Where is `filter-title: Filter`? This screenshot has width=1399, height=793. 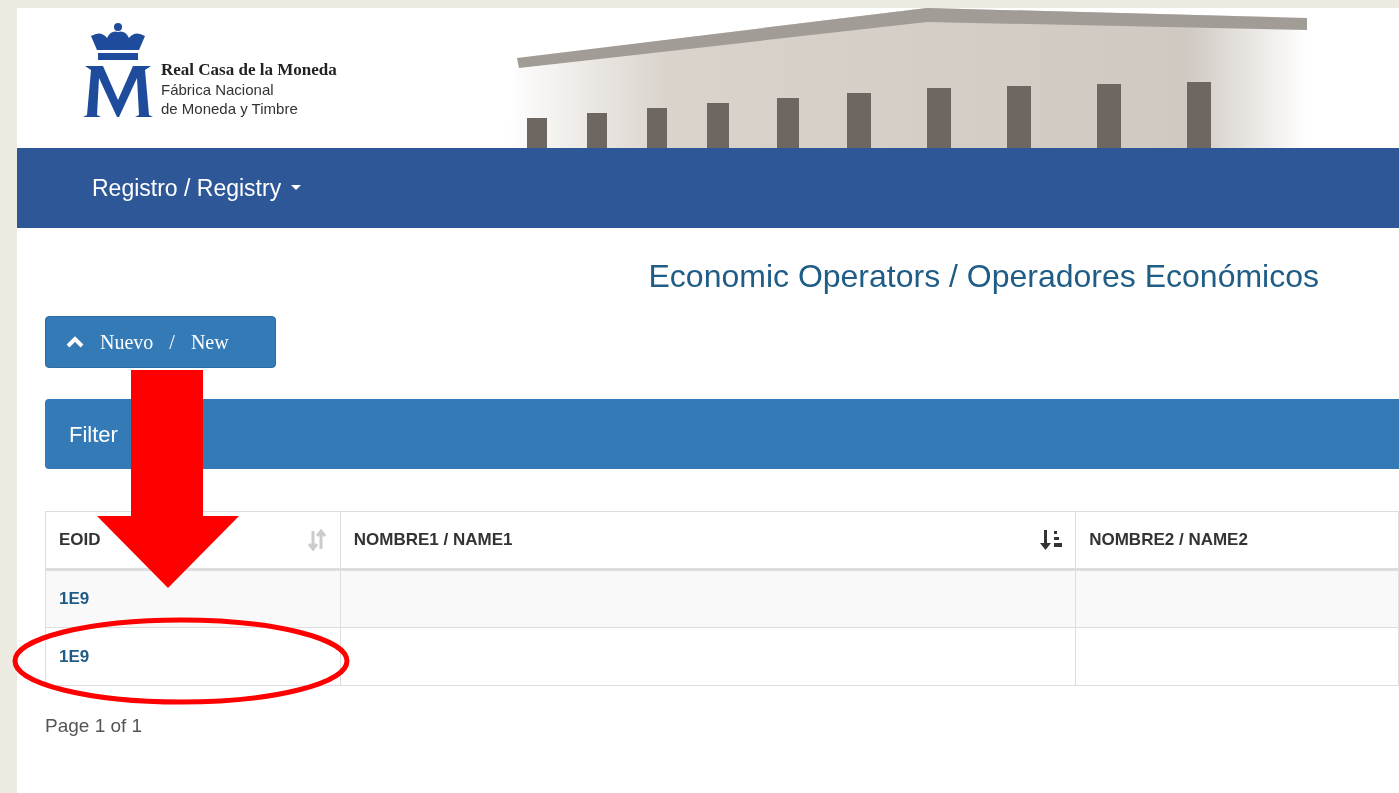 filter-title: Filter is located at coordinates (93, 434).